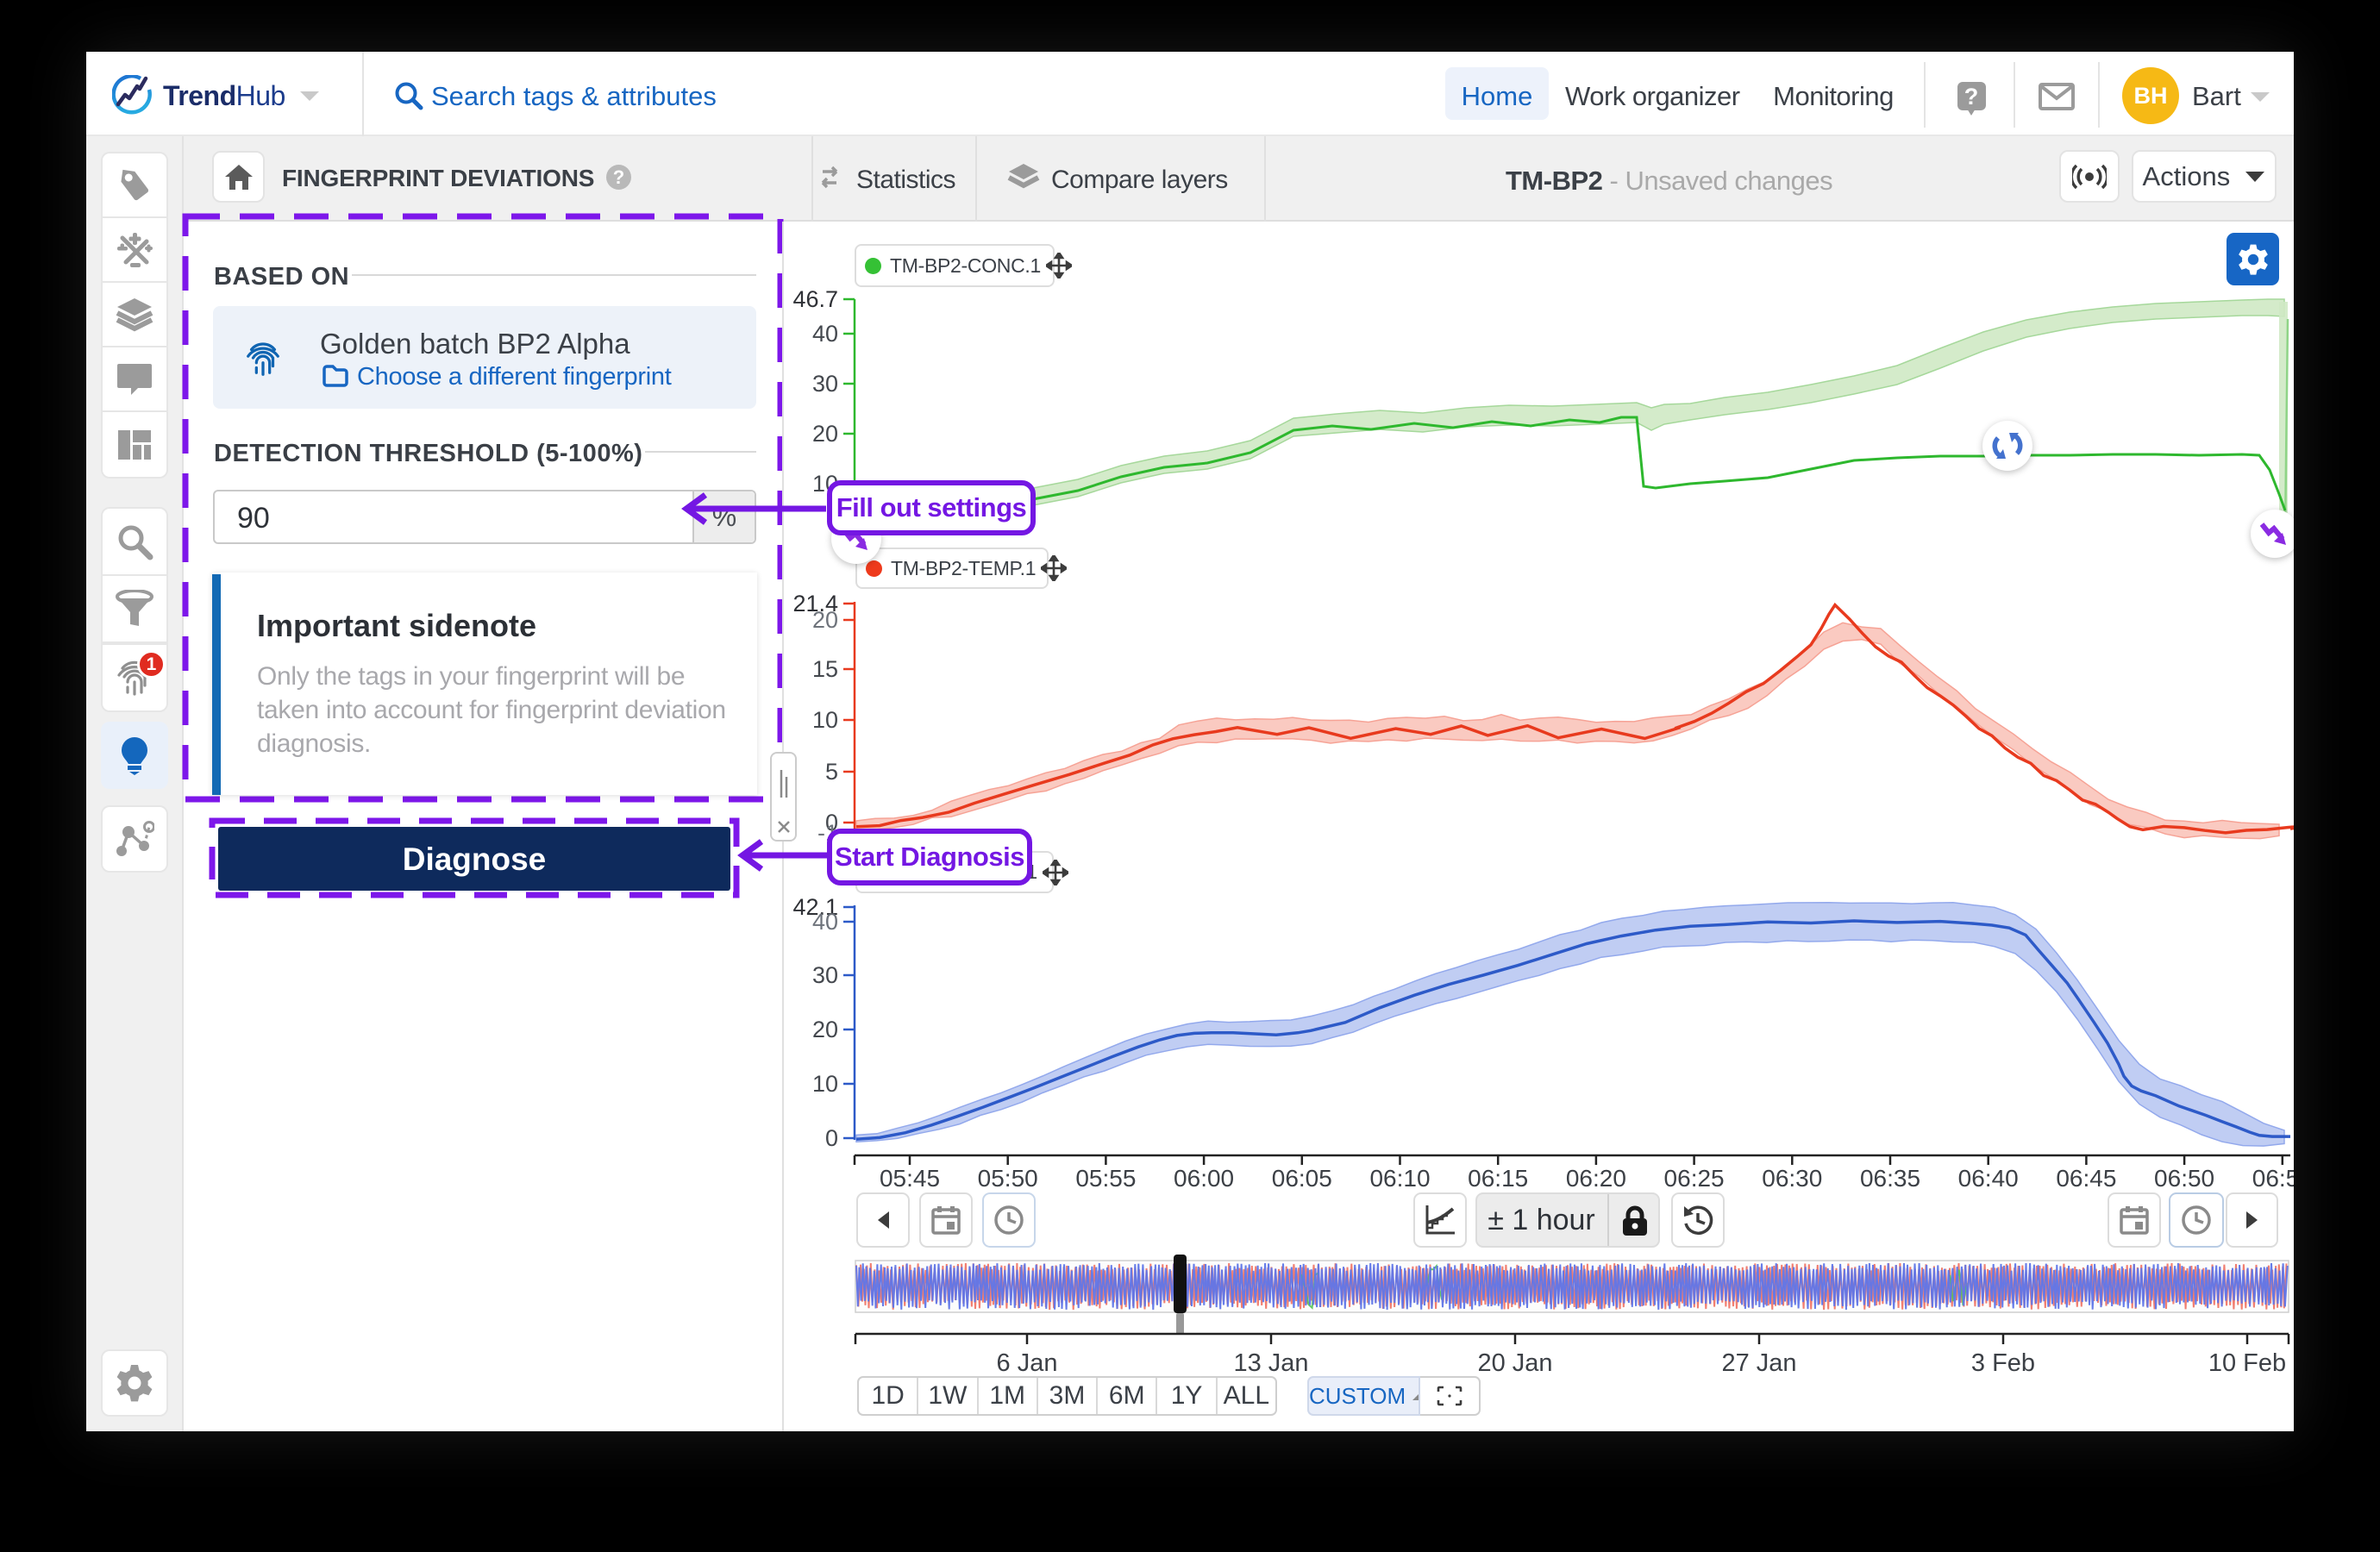 The image size is (2380, 1552). What do you see at coordinates (910, 1178) in the screenshot?
I see `svg-text: 05:45` at bounding box center [910, 1178].